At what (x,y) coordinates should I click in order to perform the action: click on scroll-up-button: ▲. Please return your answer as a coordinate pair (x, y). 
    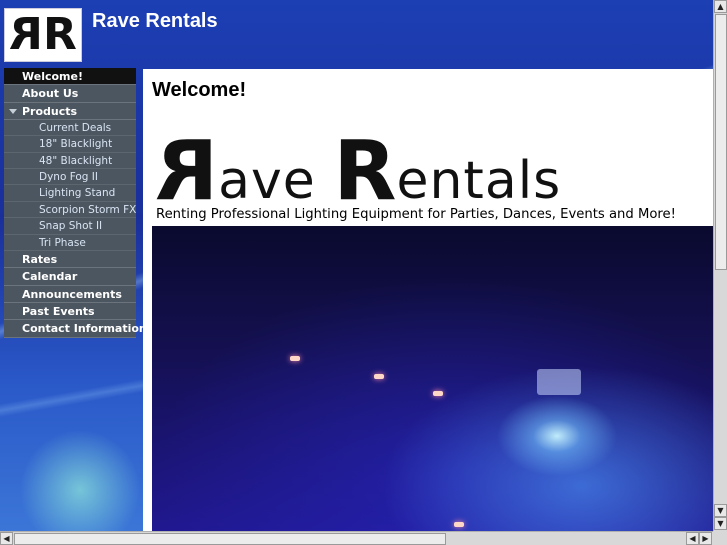
    Looking at the image, I should click on (720, 6).